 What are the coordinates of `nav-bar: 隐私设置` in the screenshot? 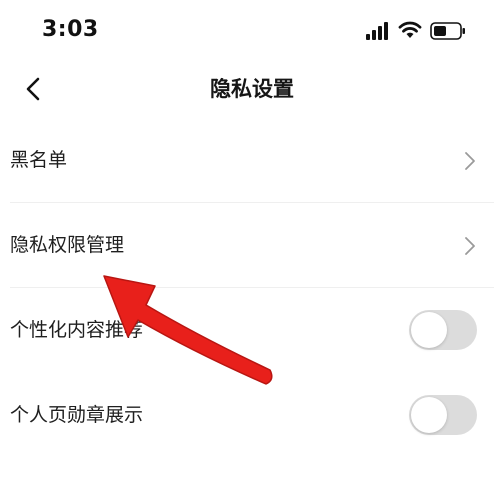 It's located at (252, 89).